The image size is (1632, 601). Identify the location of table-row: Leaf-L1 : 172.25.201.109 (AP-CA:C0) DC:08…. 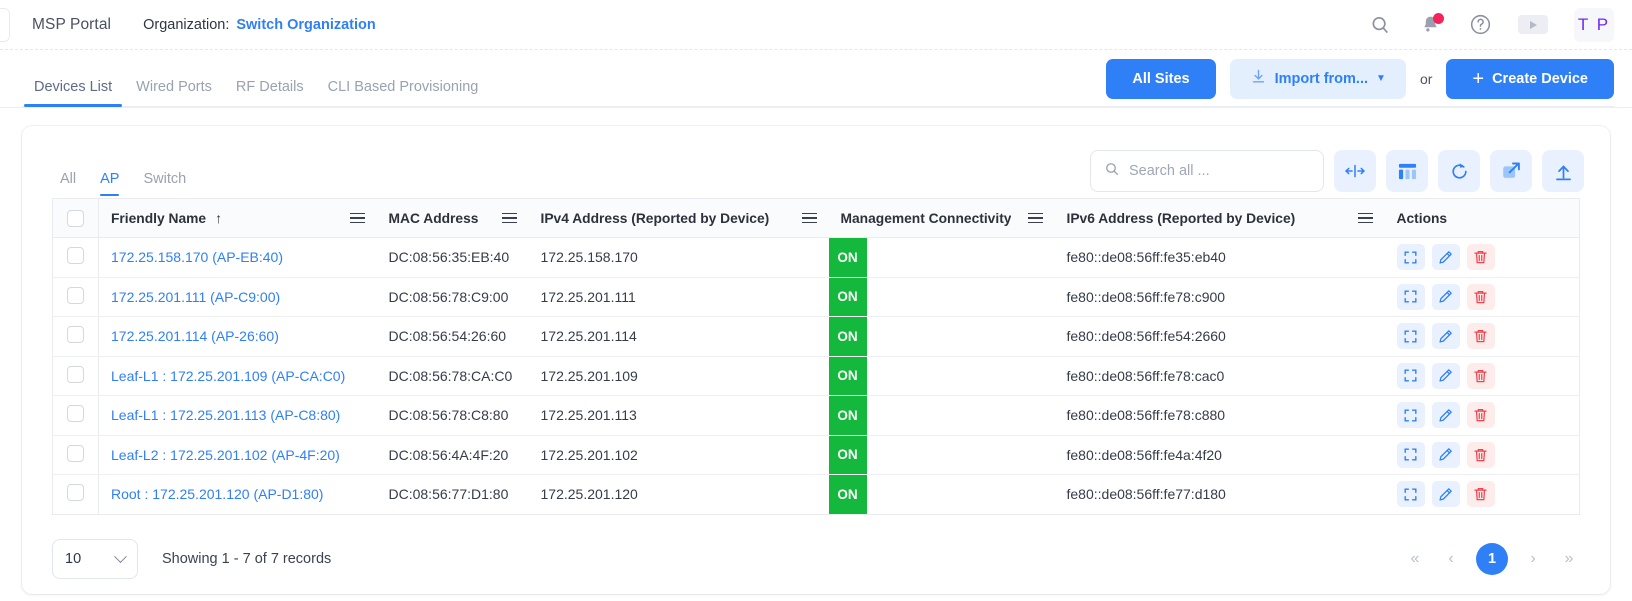
(816, 376).